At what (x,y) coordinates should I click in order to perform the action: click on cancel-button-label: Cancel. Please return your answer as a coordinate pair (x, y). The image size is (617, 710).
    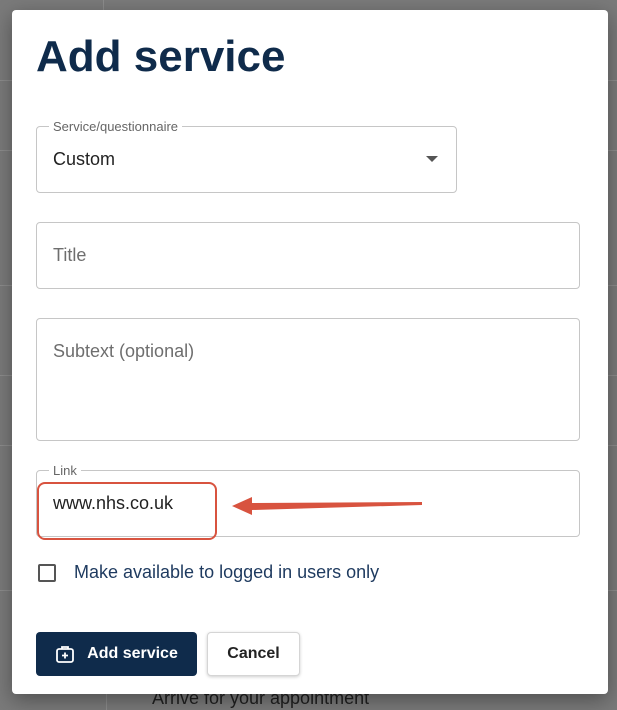
    Looking at the image, I should click on (253, 653).